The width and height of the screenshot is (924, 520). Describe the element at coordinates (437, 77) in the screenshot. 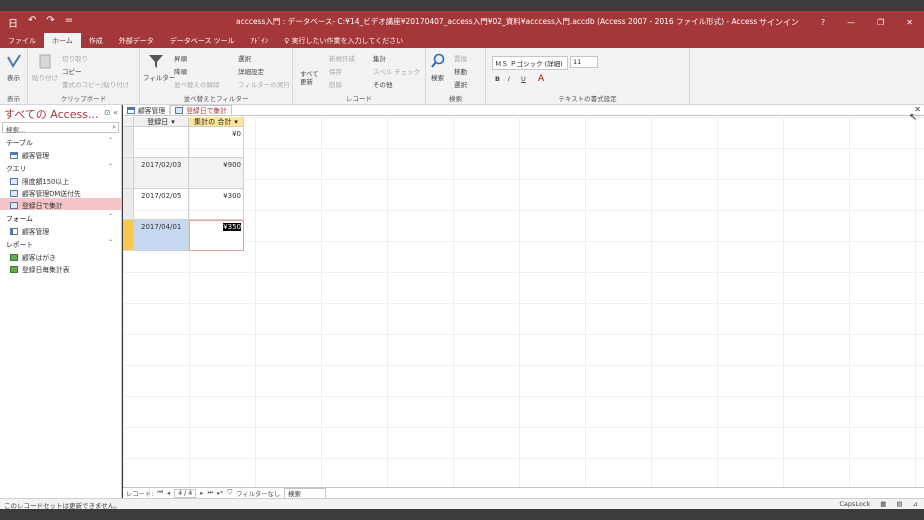

I see `find-button: 検索` at that location.